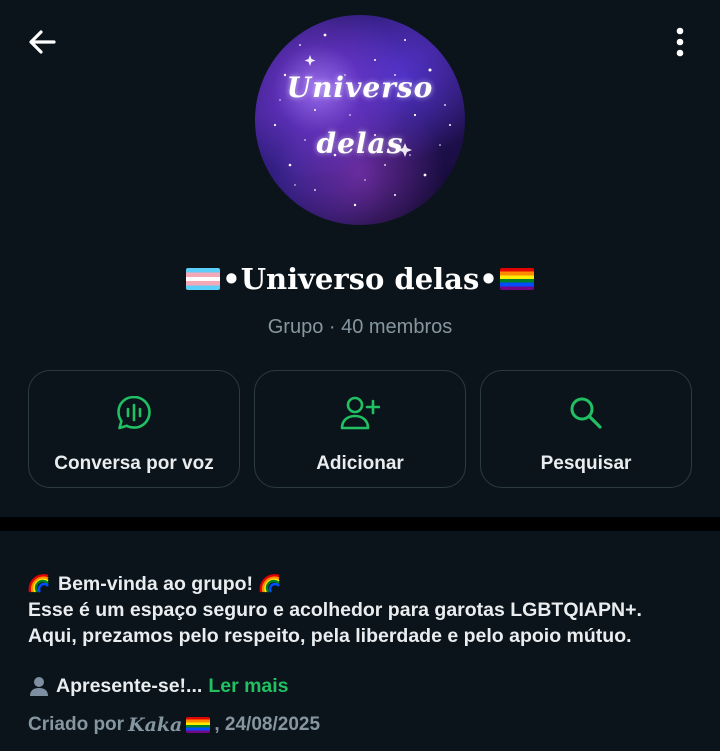  Describe the element at coordinates (360, 463) in the screenshot. I see `add-member-label: Adicionar` at that location.